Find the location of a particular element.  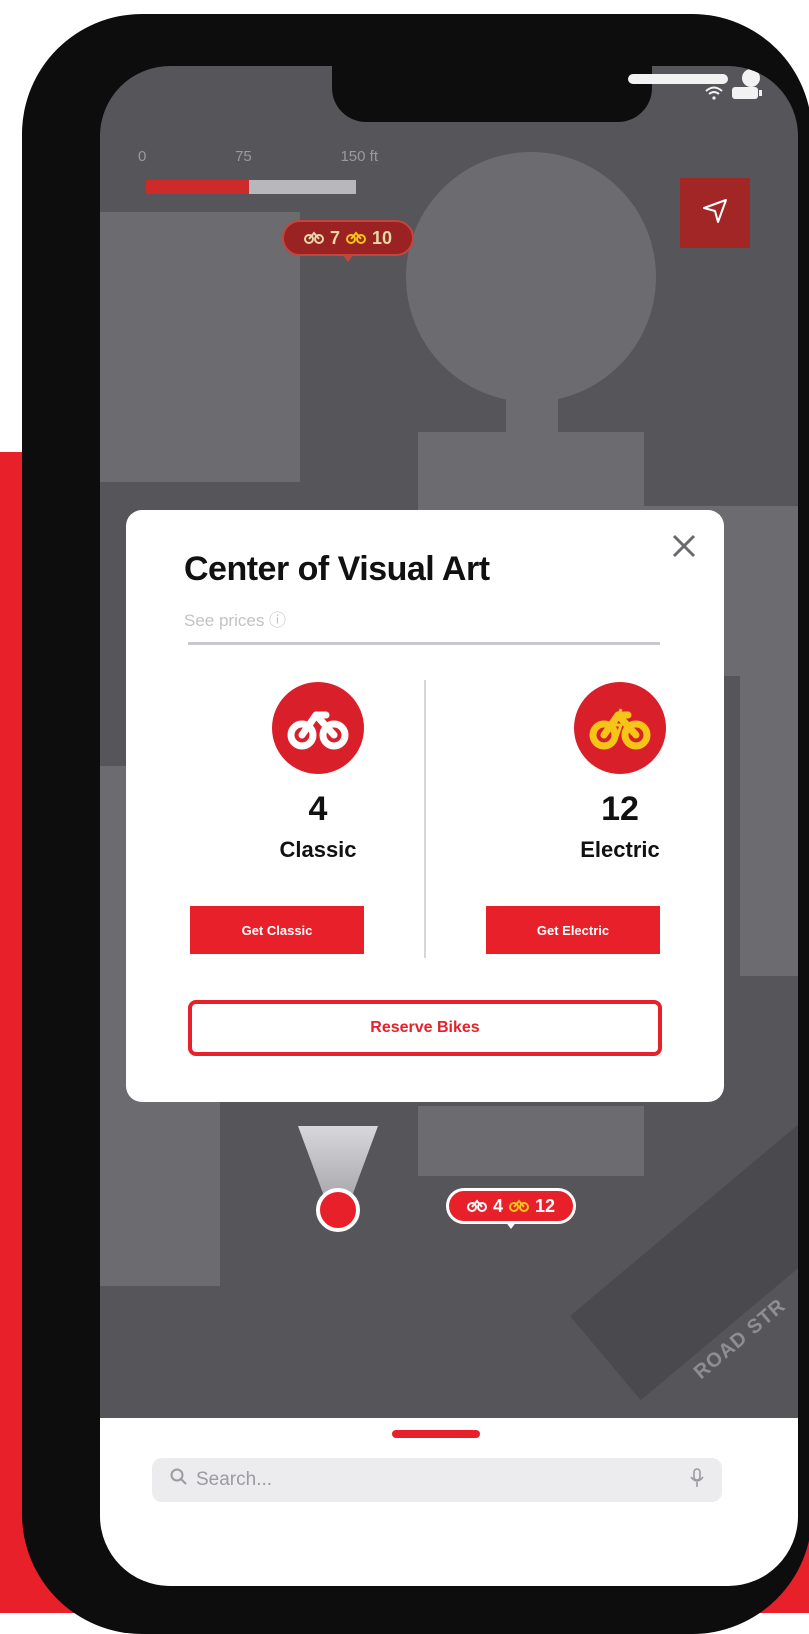

mute-switch is located at coordinates (47, 244).